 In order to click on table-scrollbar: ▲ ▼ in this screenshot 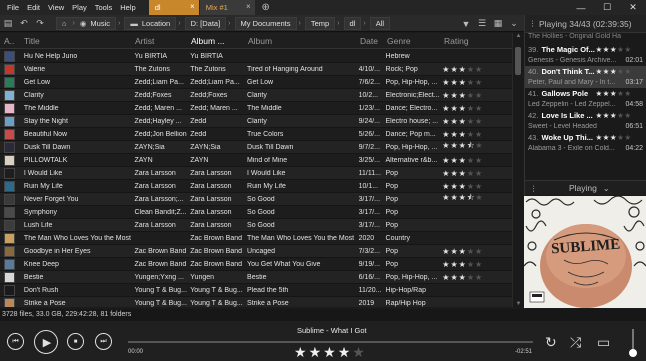, I will do `click(517, 170)`.